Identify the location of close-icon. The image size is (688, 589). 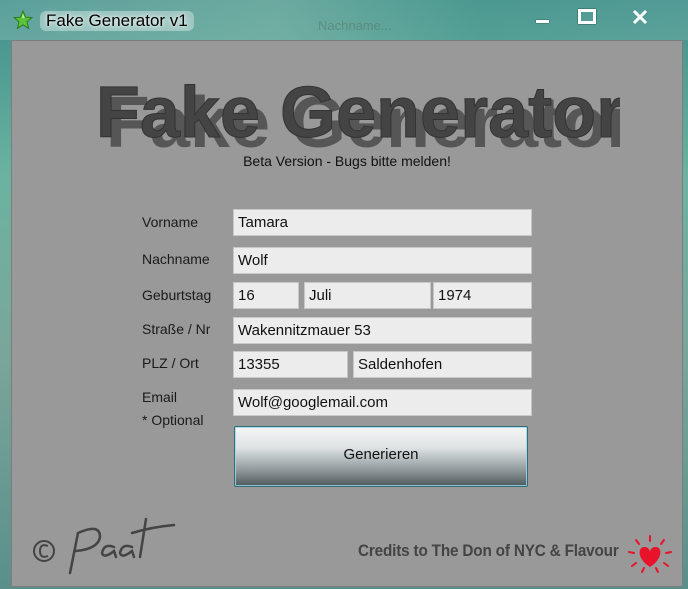
(640, 17).